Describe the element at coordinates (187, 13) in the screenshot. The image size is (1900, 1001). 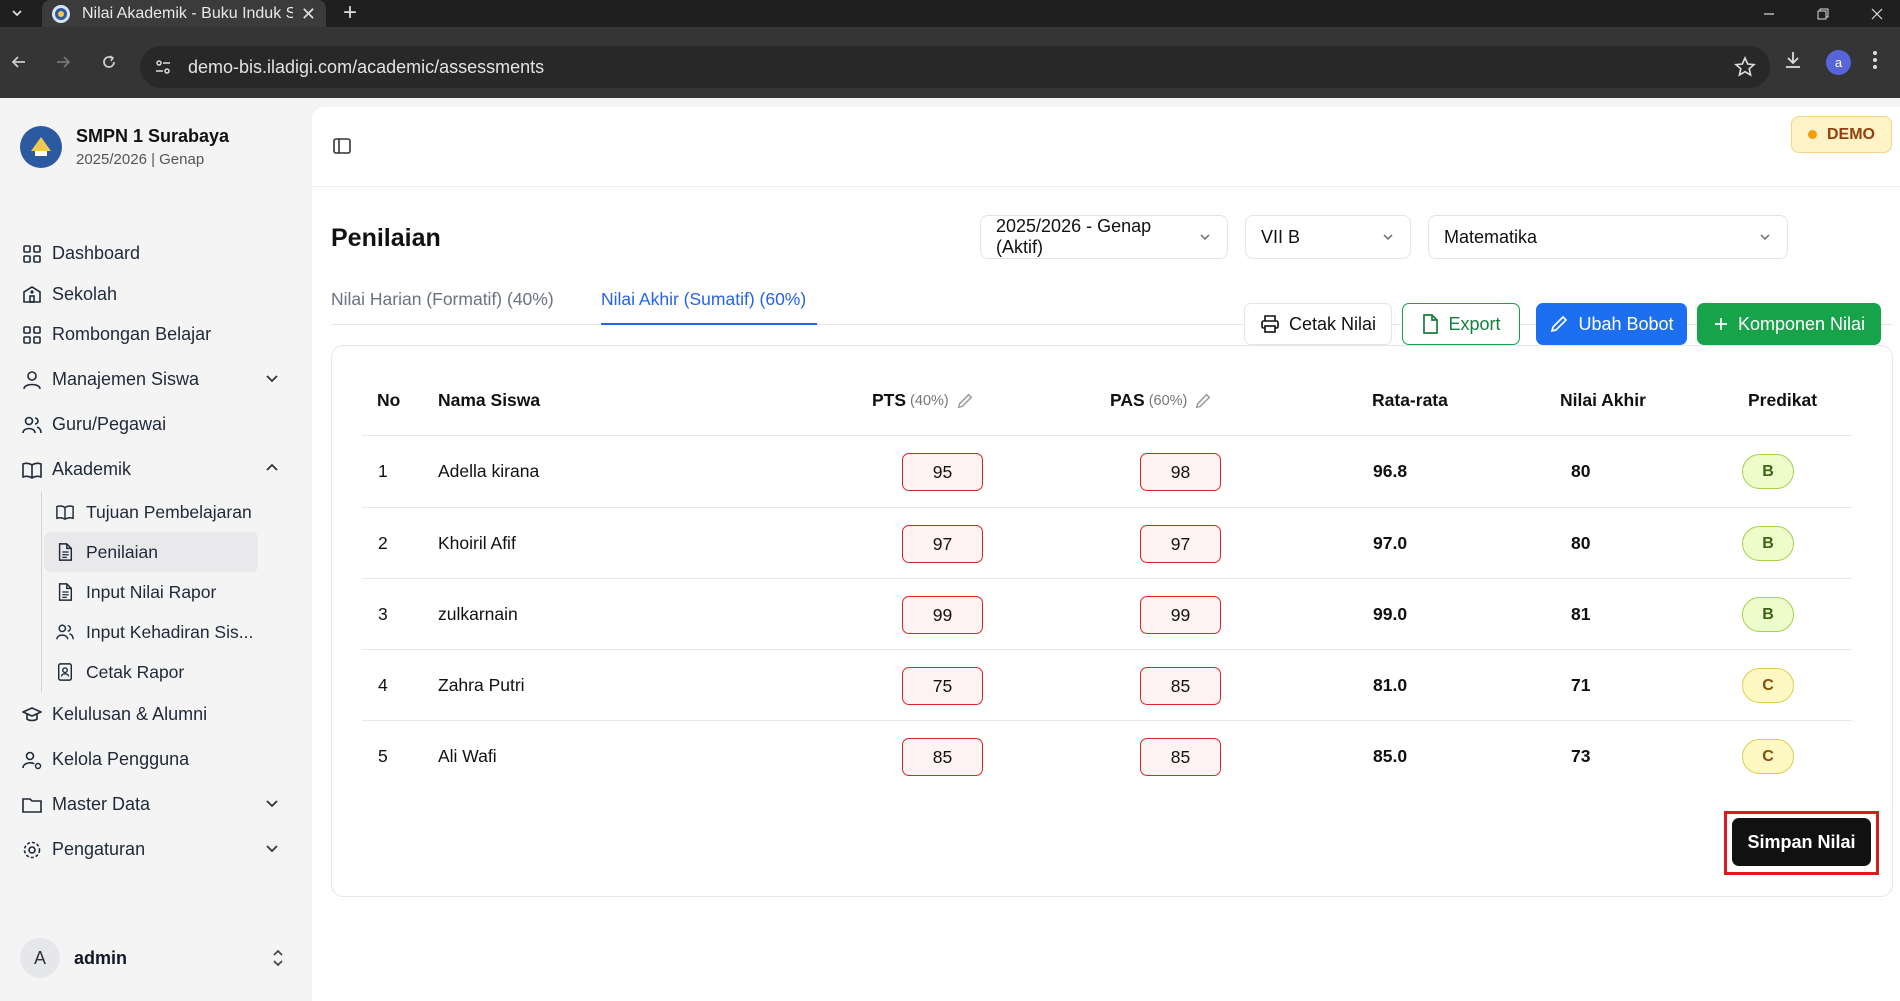
I see `browser-tab-title: Nilai Akademik - Buku Induk Si` at that location.